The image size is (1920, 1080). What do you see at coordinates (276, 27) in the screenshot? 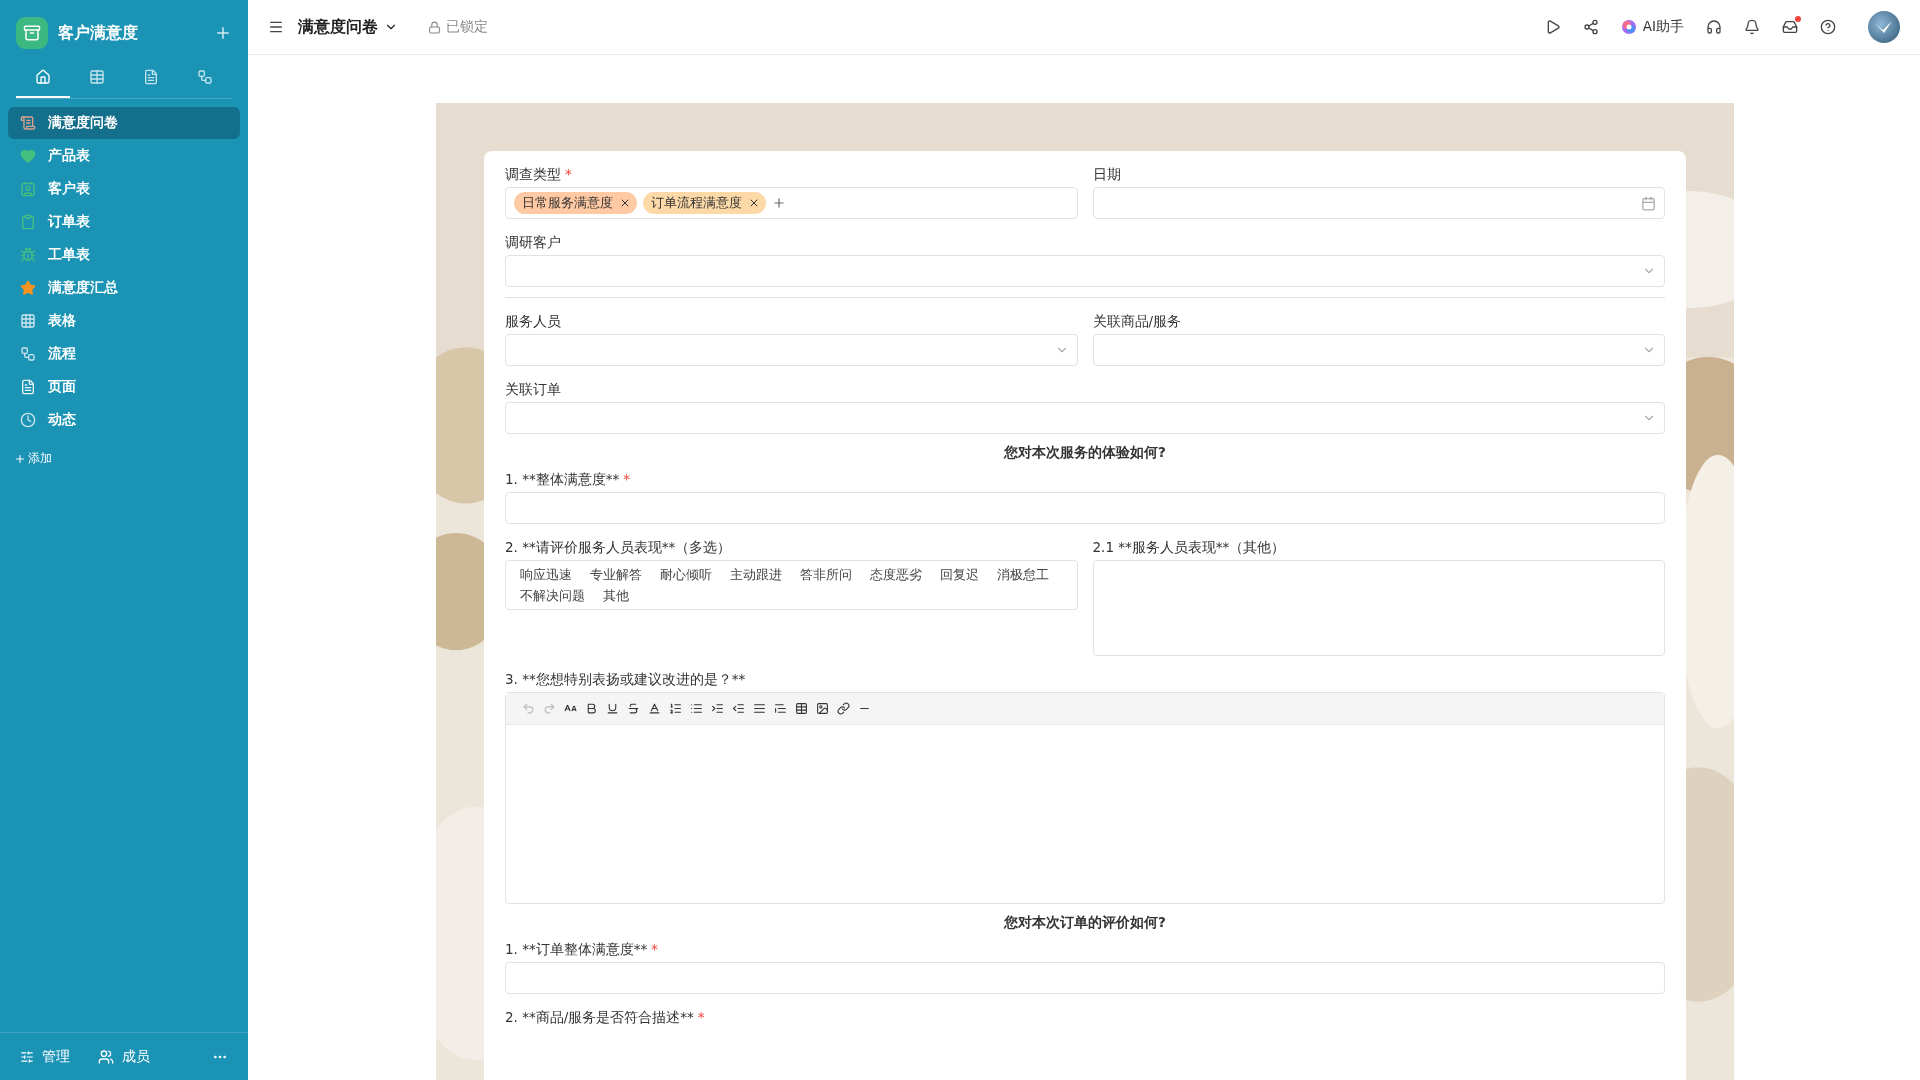
I see `menu-icon` at bounding box center [276, 27].